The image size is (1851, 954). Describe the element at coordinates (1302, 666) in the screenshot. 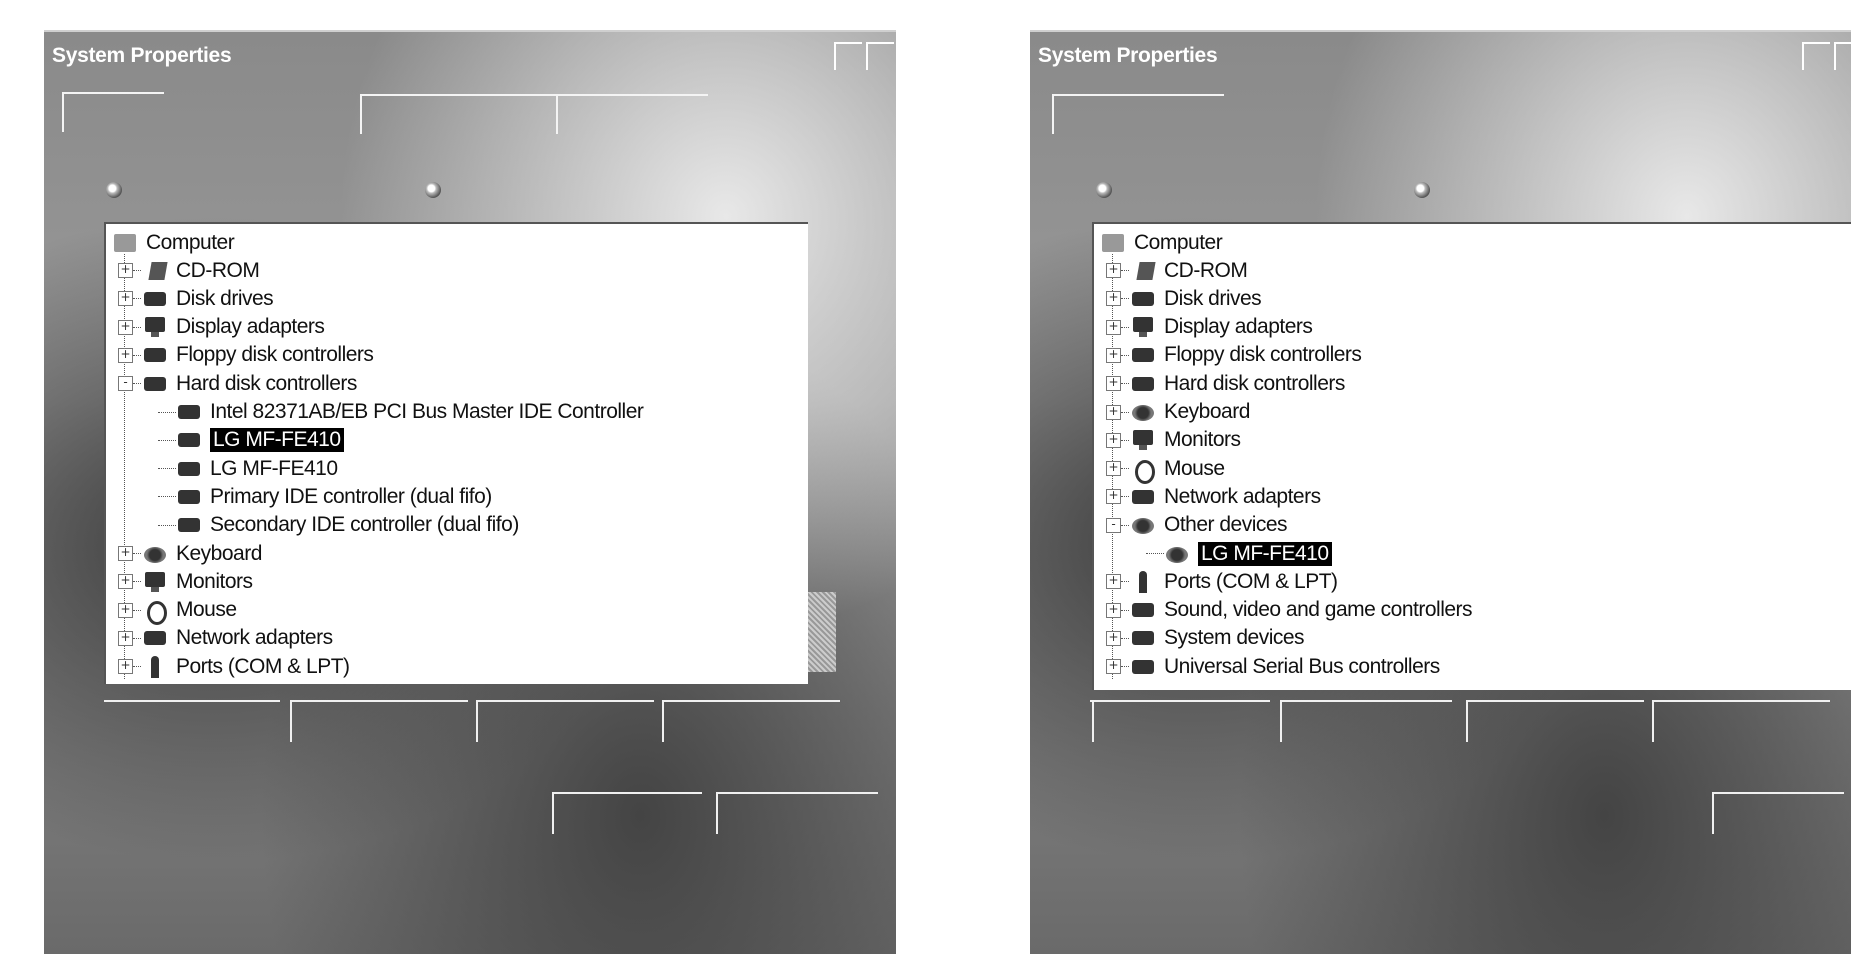

I see `tree-item-label: Universal Serial Bus controllers` at that location.